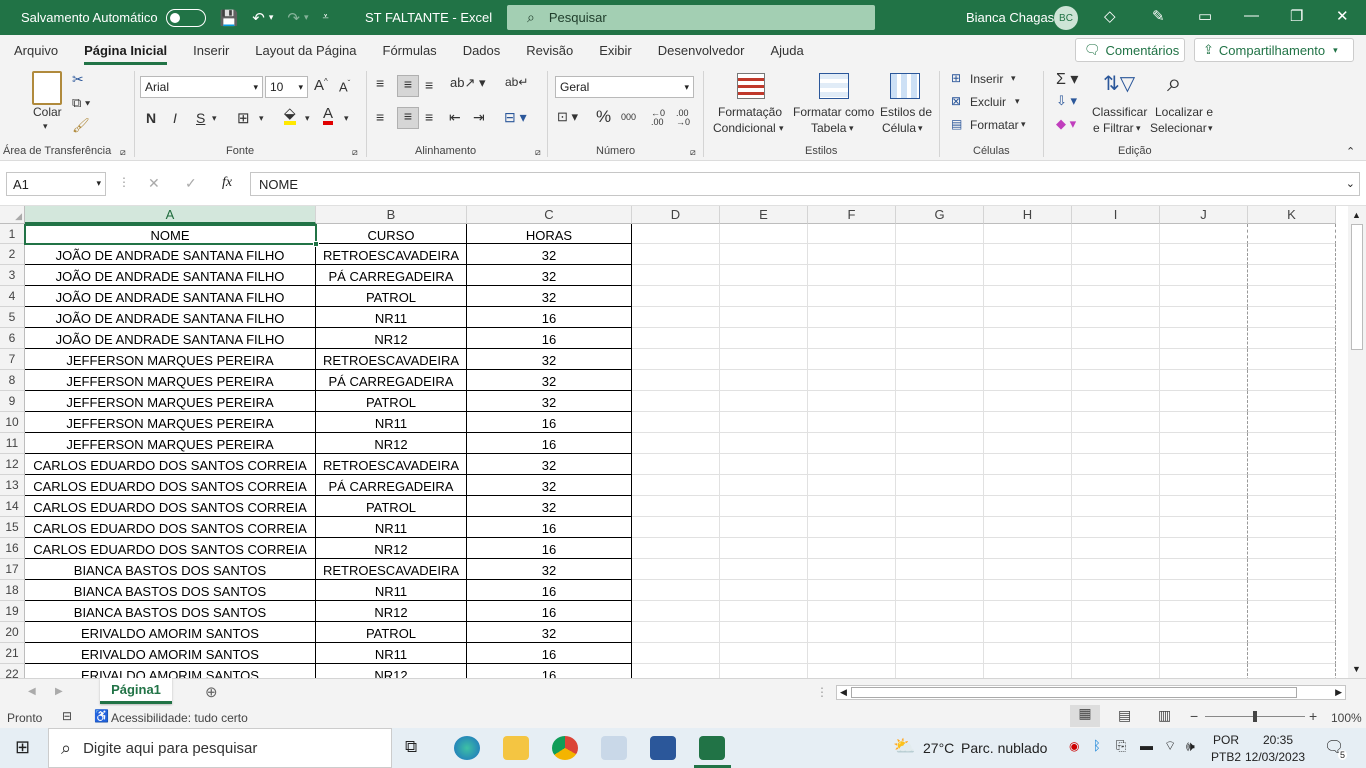  Describe the element at coordinates (1174, 83) in the screenshot. I see `find-select-icon: ⌕` at that location.